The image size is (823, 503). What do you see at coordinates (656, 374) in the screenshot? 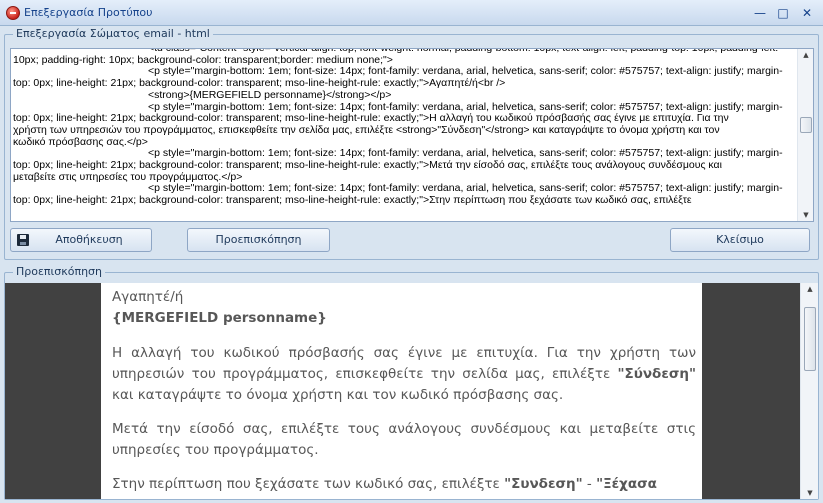
I see `login-bold-text: "Σύνδεση"` at bounding box center [656, 374].